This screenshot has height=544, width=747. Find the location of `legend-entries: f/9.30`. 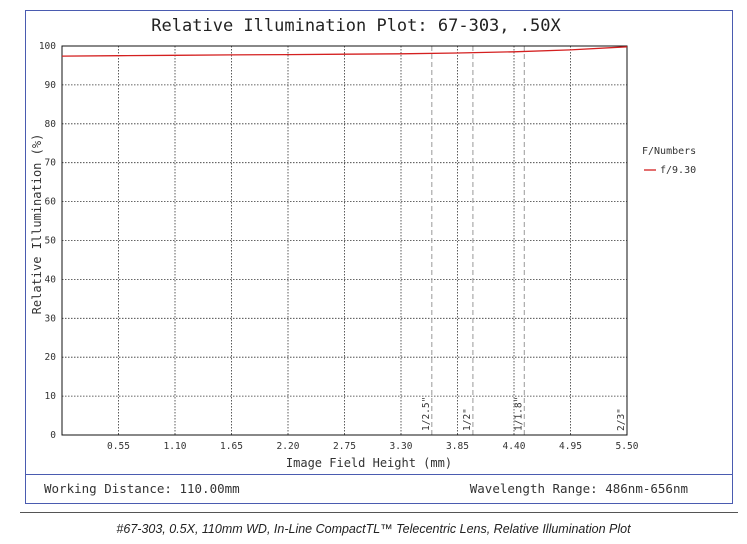

legend-entries: f/9.30 is located at coordinates (670, 170).